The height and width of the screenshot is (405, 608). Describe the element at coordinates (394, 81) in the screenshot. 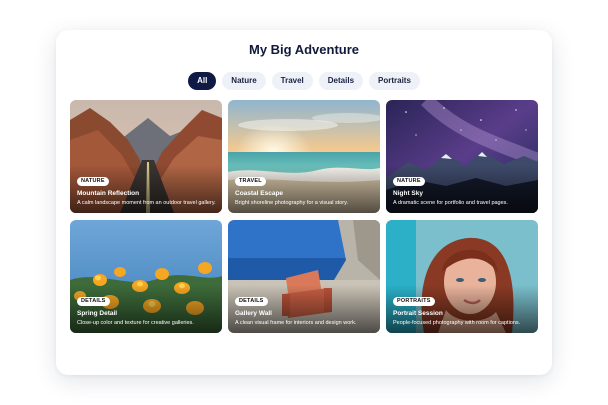

I see `filter-tab-portraits: Portraits` at that location.